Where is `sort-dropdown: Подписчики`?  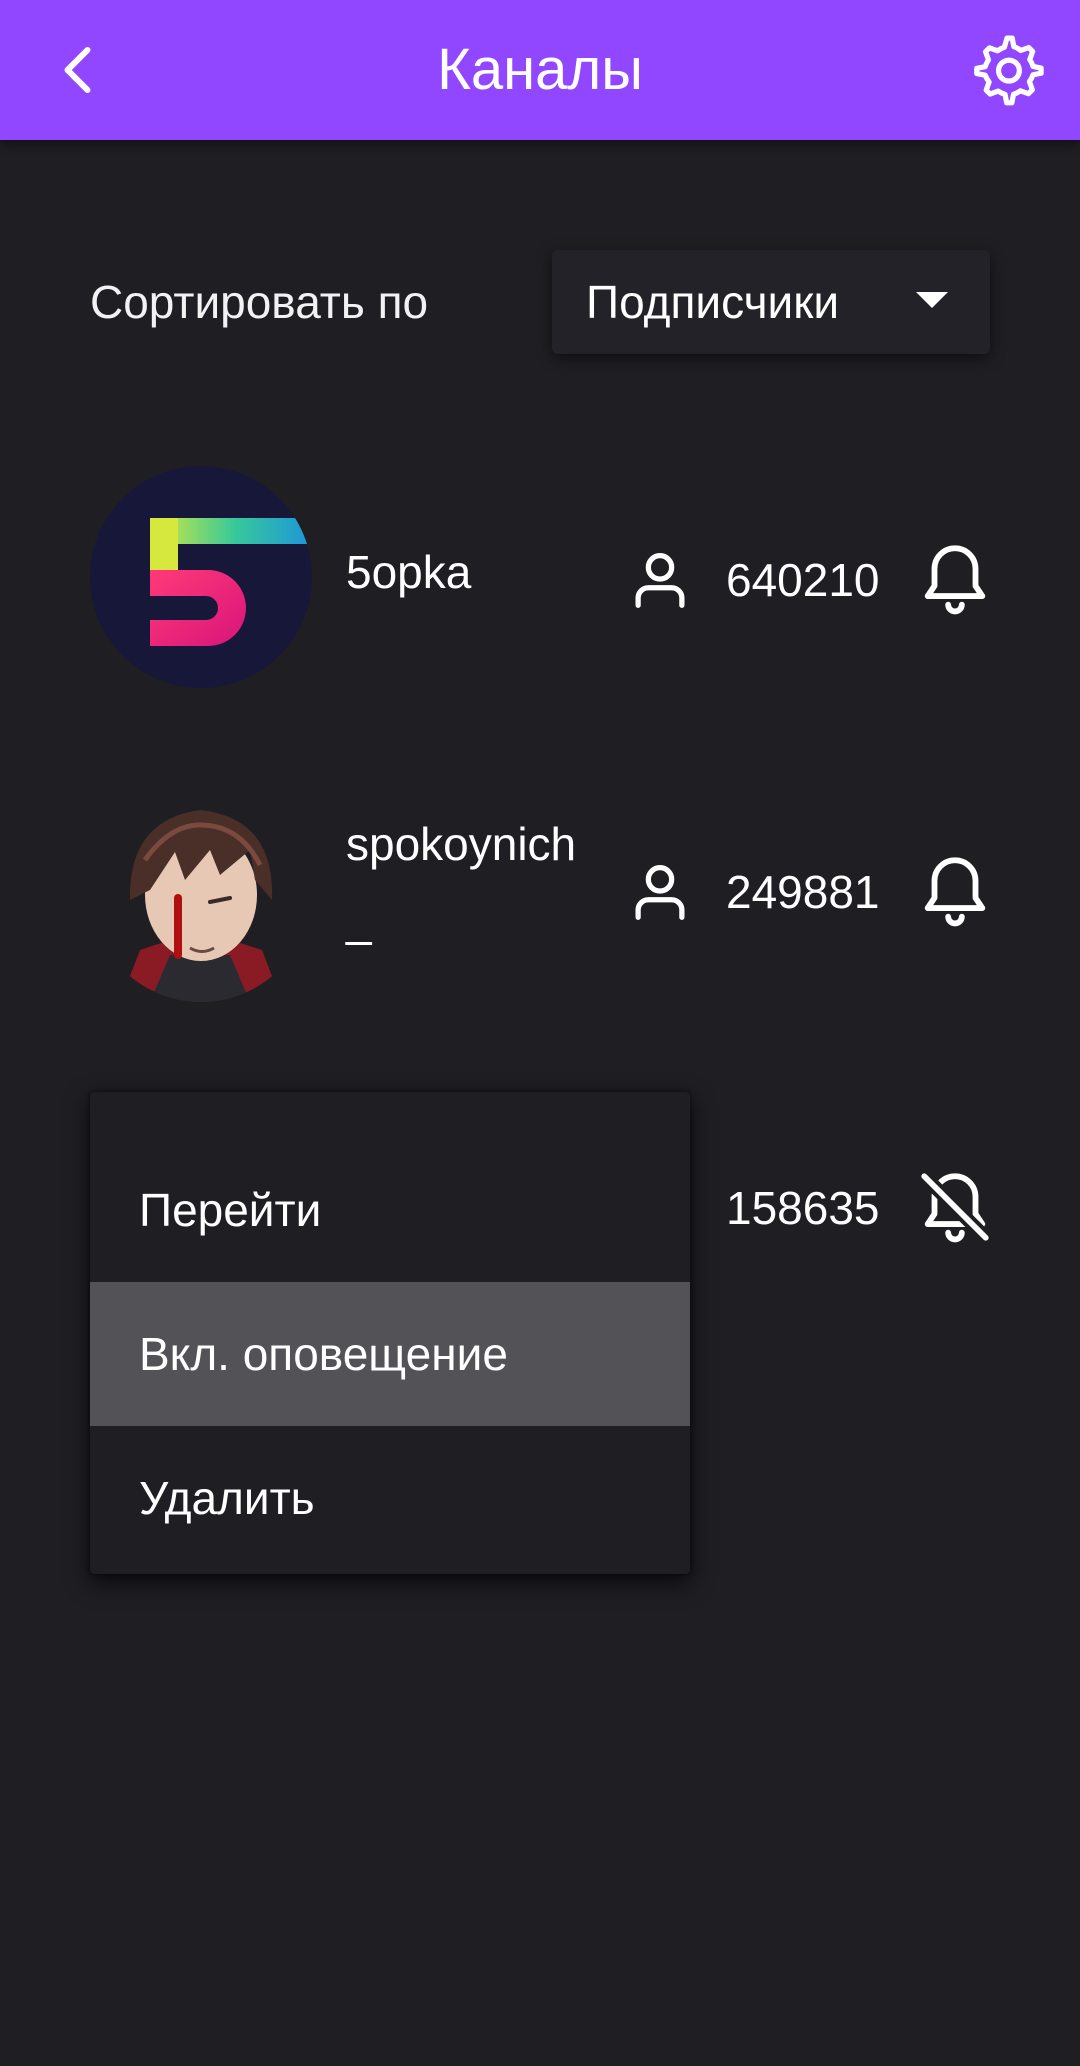
sort-dropdown: Подписчики is located at coordinates (771, 302).